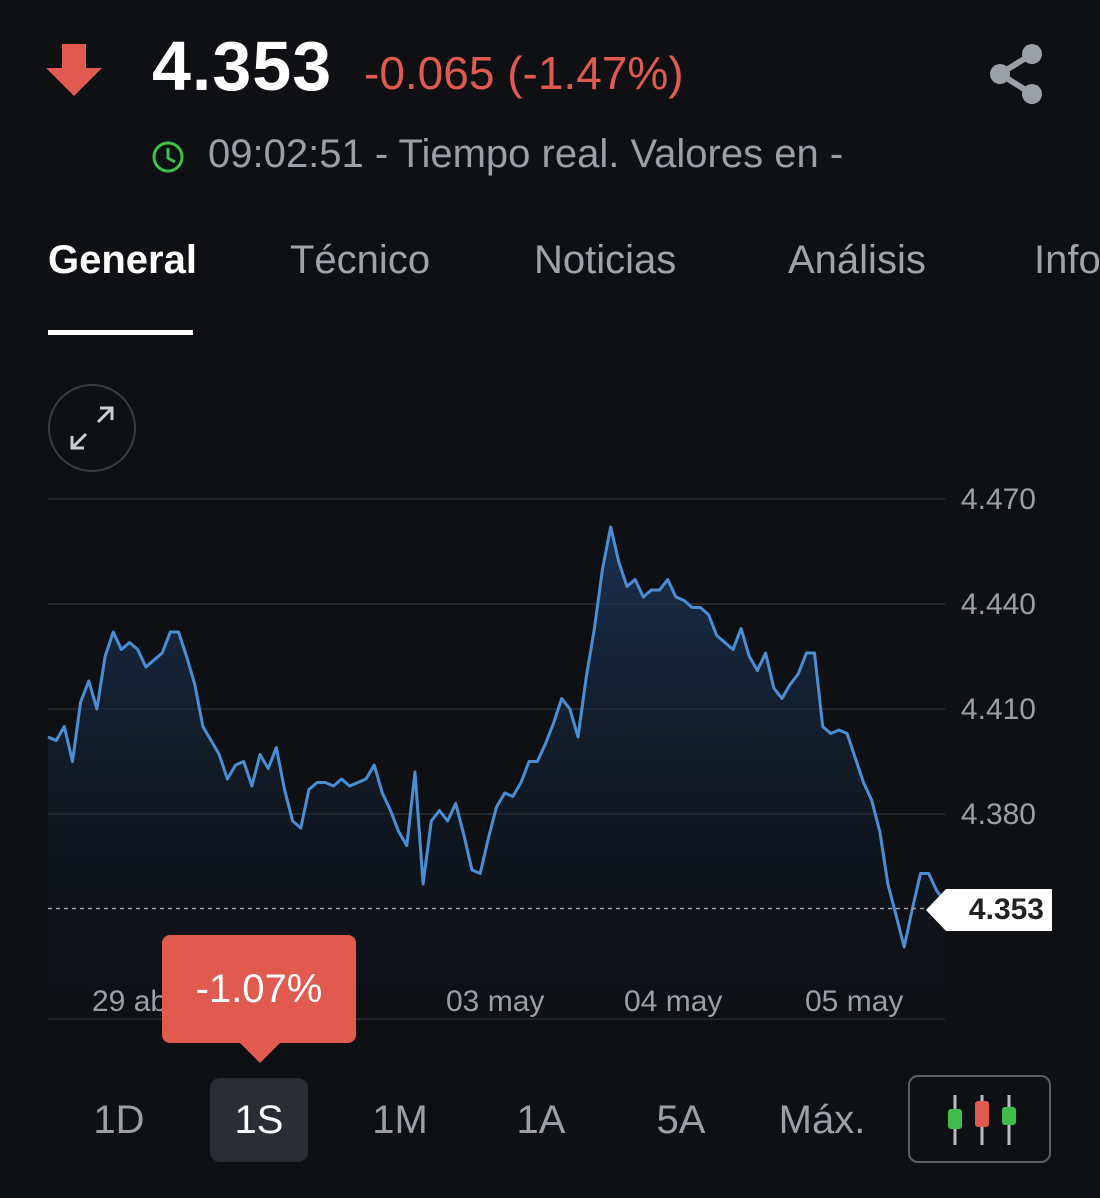  What do you see at coordinates (673, 1001) in the screenshot?
I see `x-axis-tick: 04 may` at bounding box center [673, 1001].